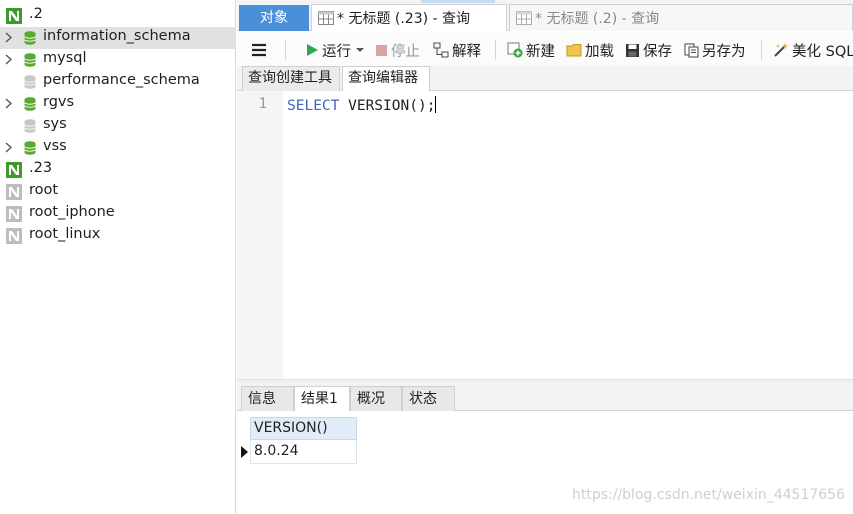 Image resolution: width=853 pixels, height=514 pixels. What do you see at coordinates (724, 51) in the screenshot?
I see `save-as-button-label: 另存为` at bounding box center [724, 51].